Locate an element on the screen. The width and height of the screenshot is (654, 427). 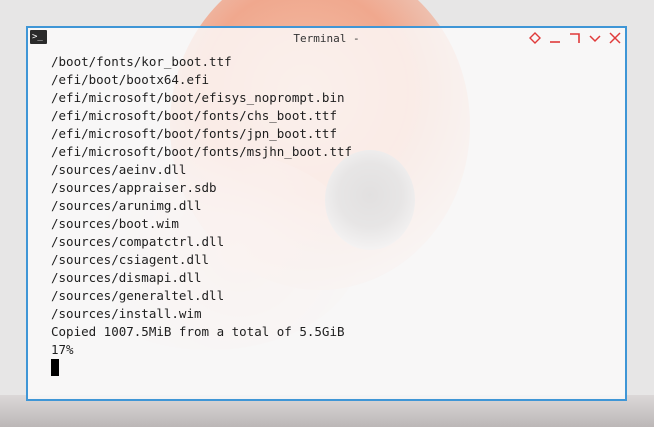
output-line: /efi/microsoft/boot/efisys_noprompt.bin is located at coordinates (198, 97).